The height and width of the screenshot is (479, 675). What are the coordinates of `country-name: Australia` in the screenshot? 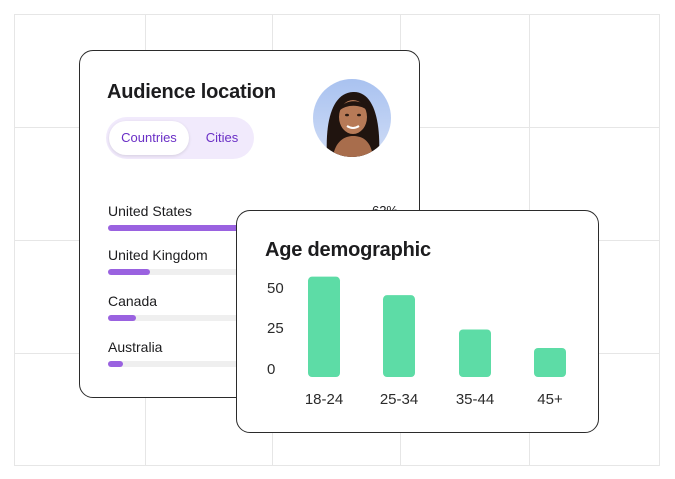 It's located at (135, 347).